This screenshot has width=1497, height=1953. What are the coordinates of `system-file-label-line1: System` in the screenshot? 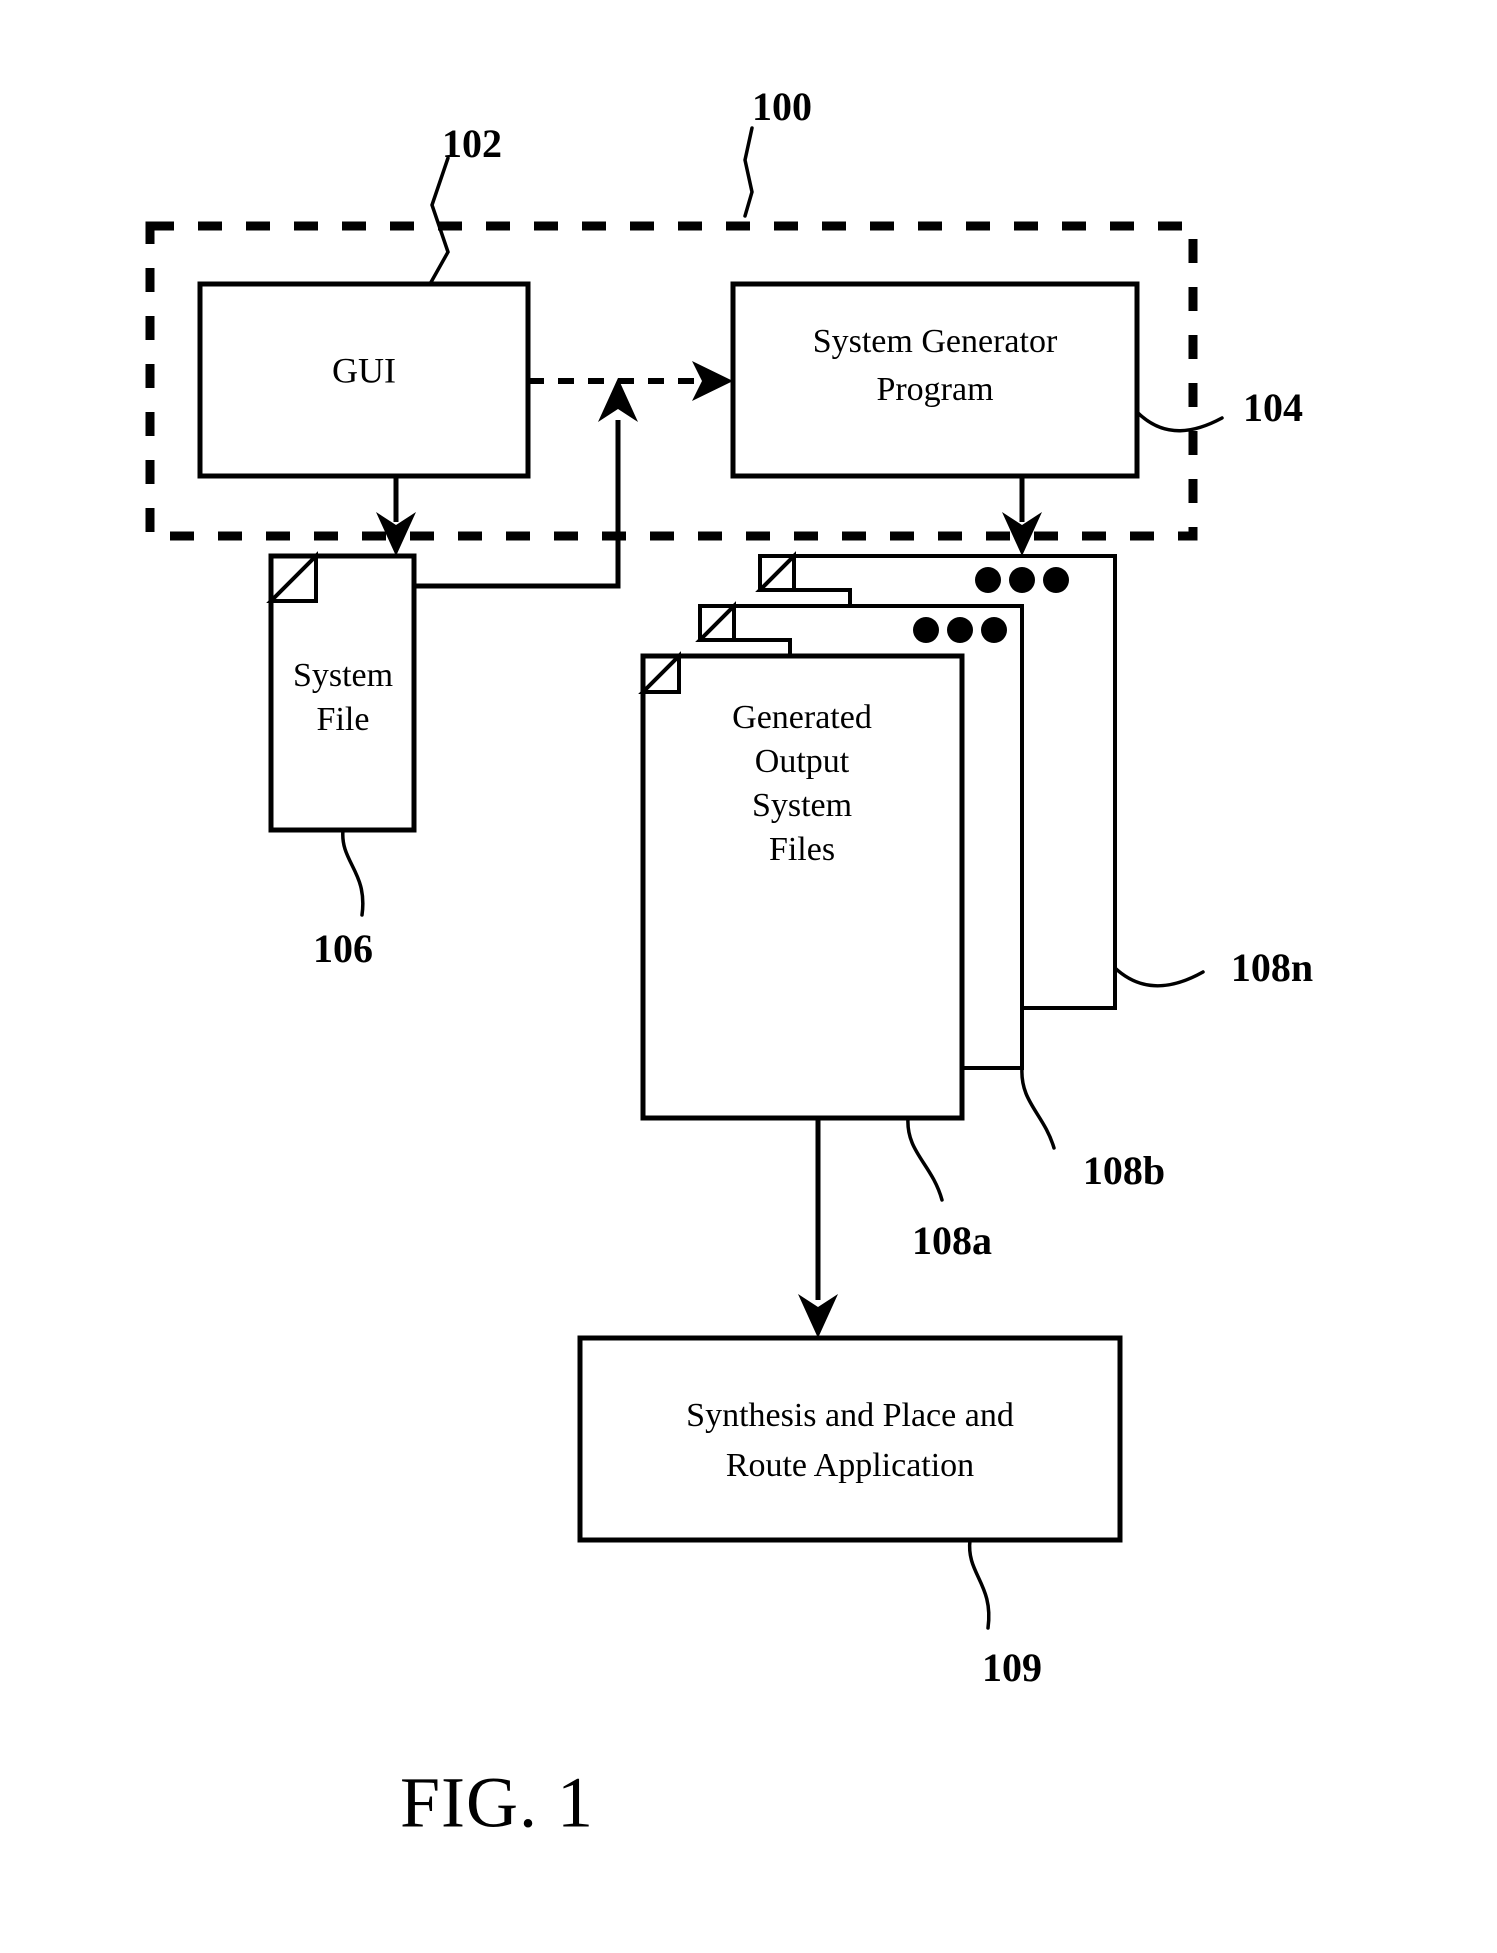 It's located at (343, 675).